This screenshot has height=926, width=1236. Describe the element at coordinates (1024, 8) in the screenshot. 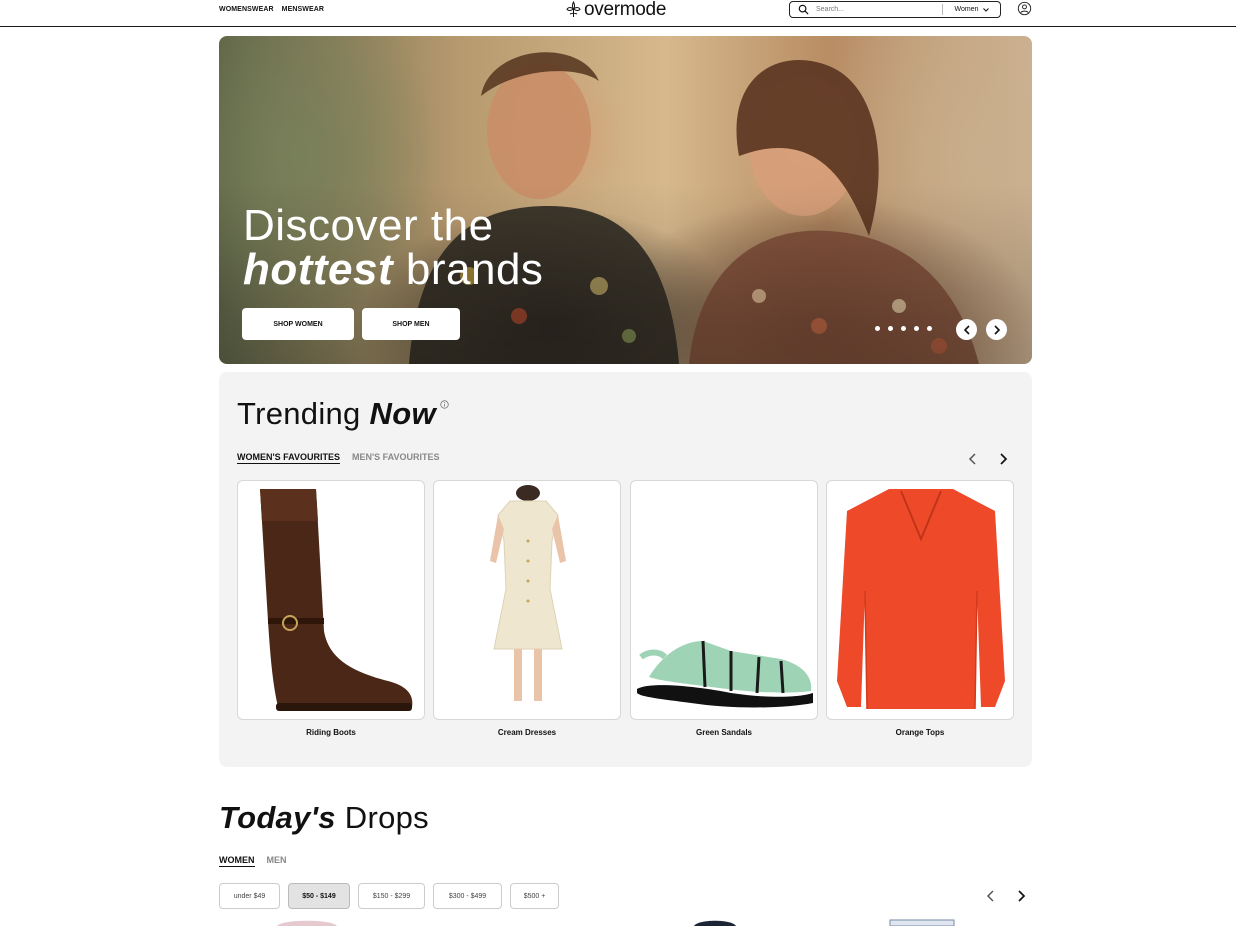

I see `account-icon` at that location.